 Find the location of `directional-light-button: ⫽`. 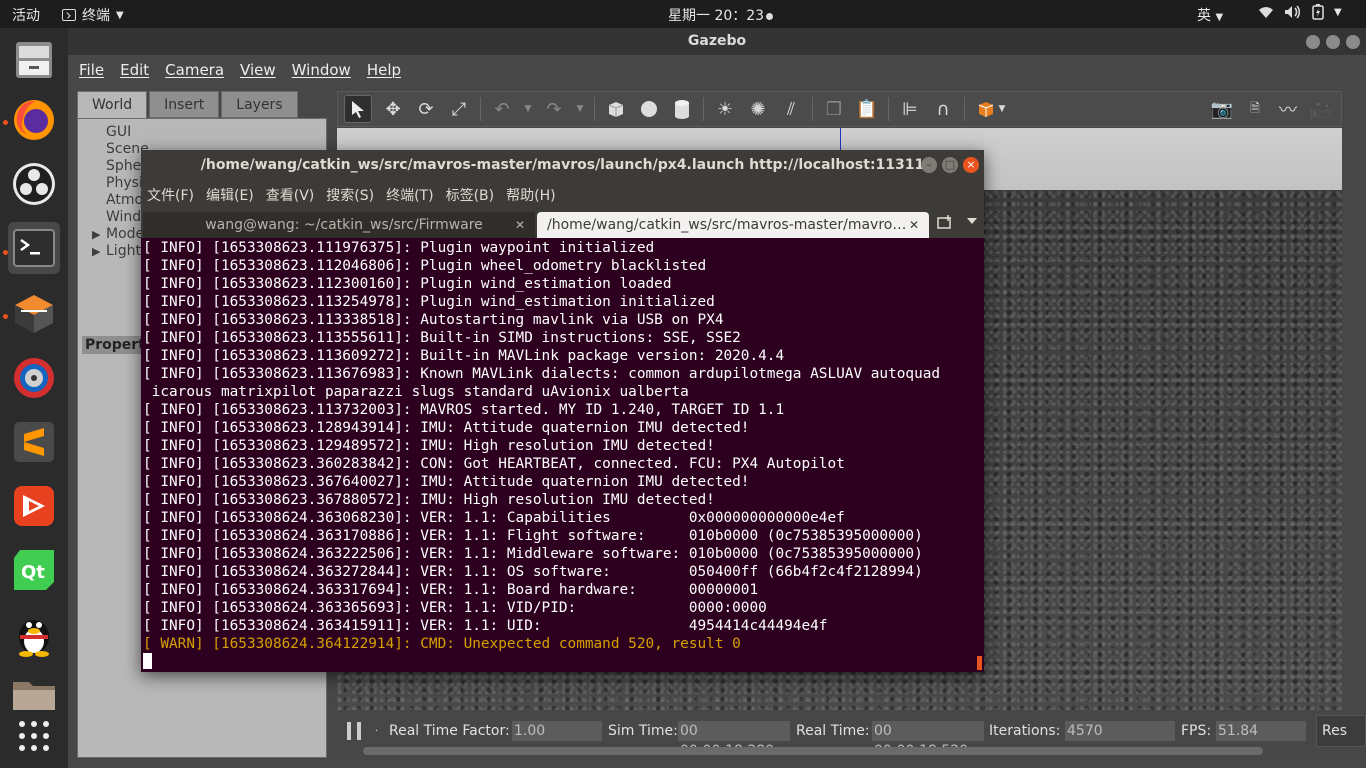

directional-light-button: ⫽ is located at coordinates (791, 109).